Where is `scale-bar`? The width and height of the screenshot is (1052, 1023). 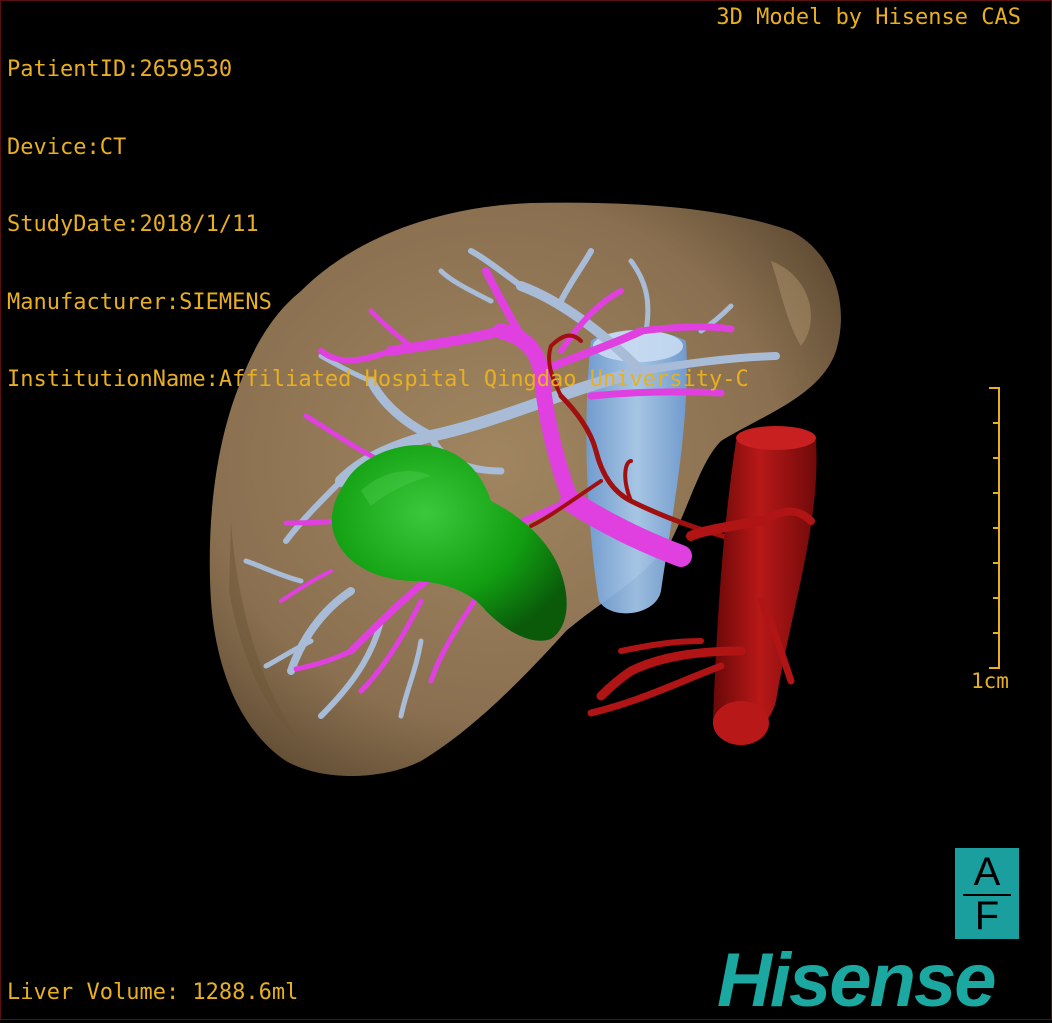 scale-bar is located at coordinates (994, 528).